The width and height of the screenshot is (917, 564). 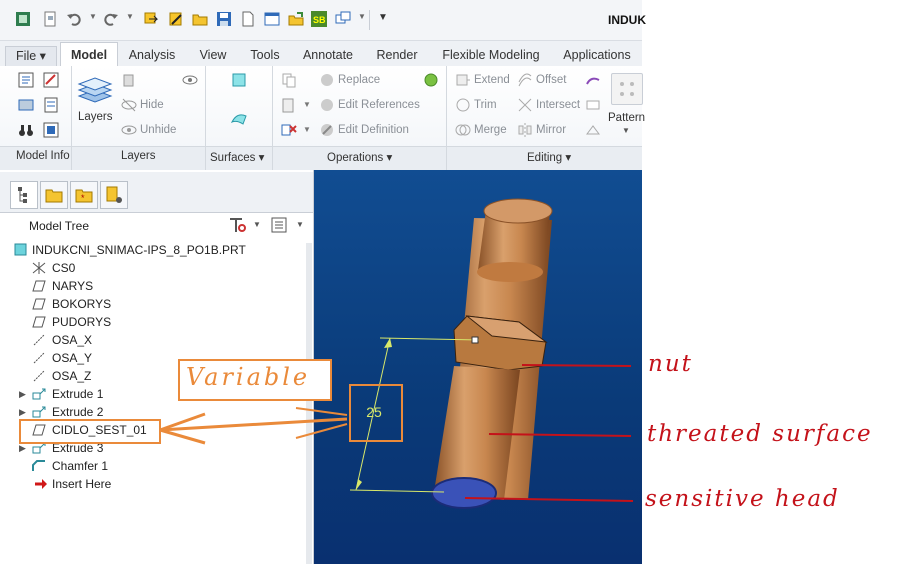 What do you see at coordinates (129, 105) in the screenshot?
I see `hide-icon` at bounding box center [129, 105].